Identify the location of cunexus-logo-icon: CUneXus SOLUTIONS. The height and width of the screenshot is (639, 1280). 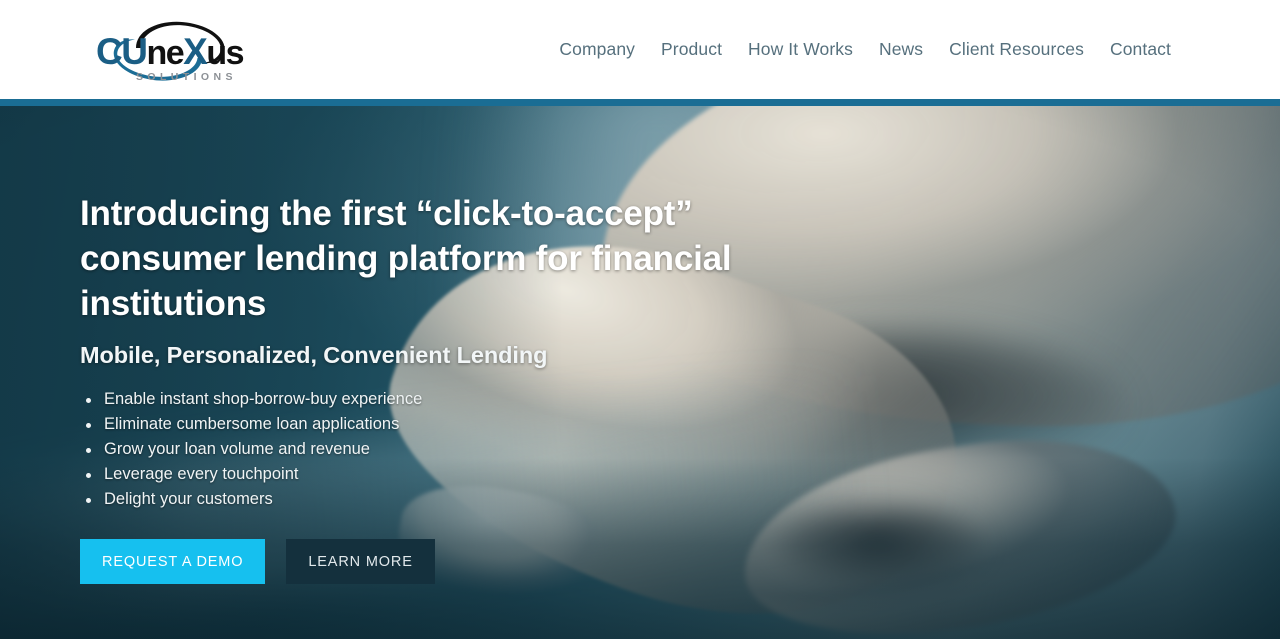
(170, 52).